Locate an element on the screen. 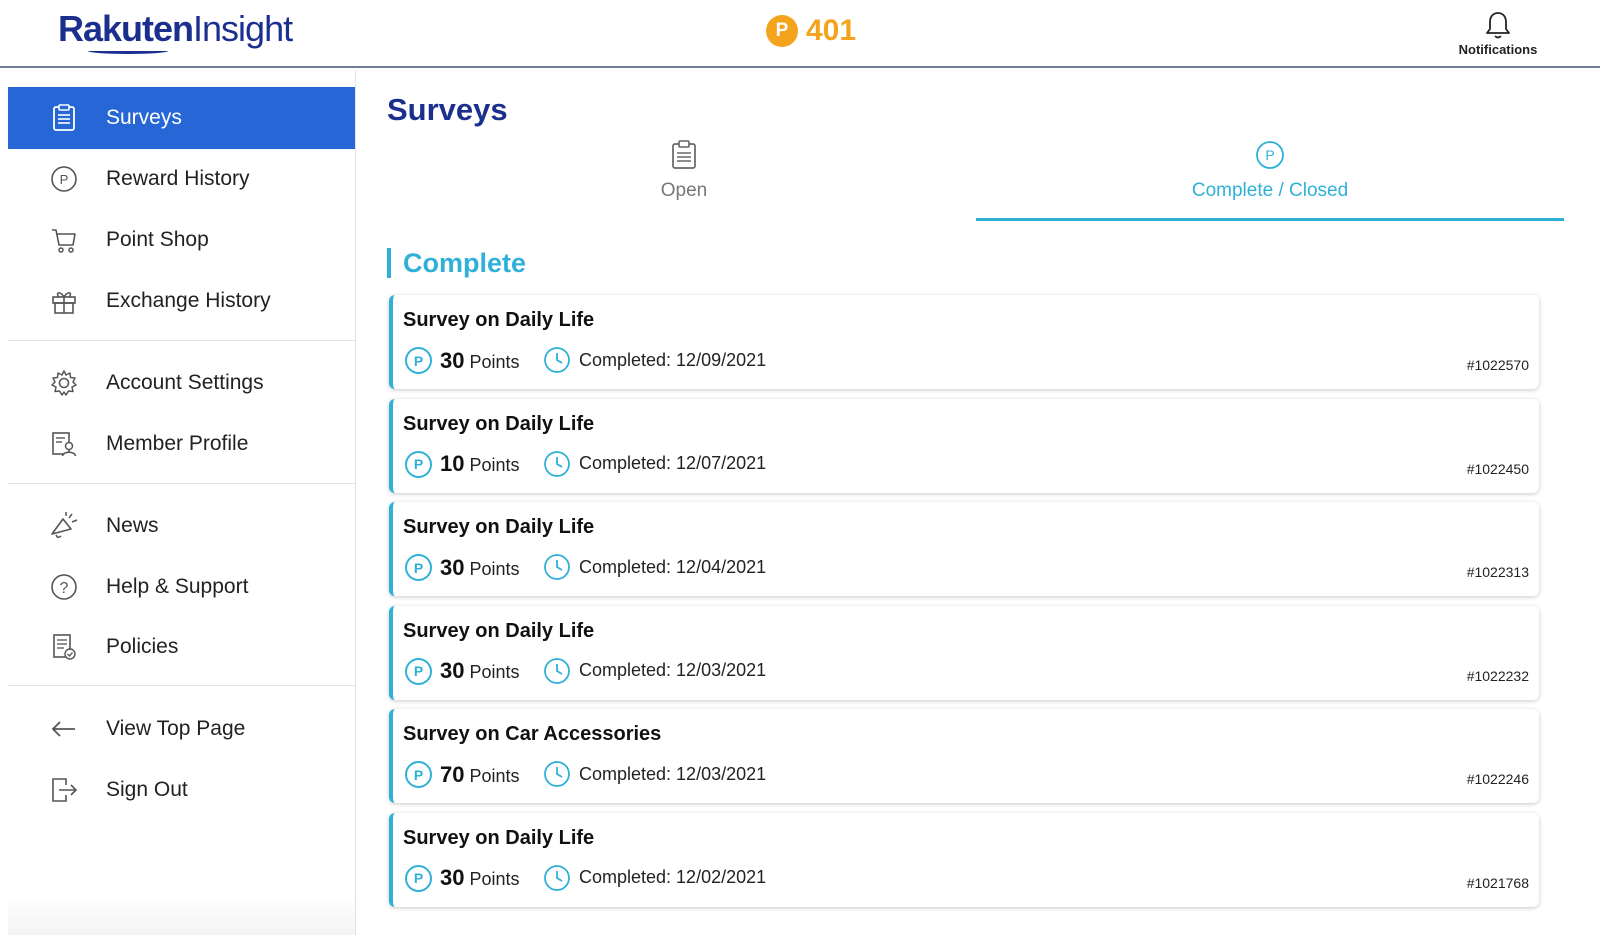 This screenshot has height=935, width=1600. survey-id: #1022232 is located at coordinates (1497, 675).